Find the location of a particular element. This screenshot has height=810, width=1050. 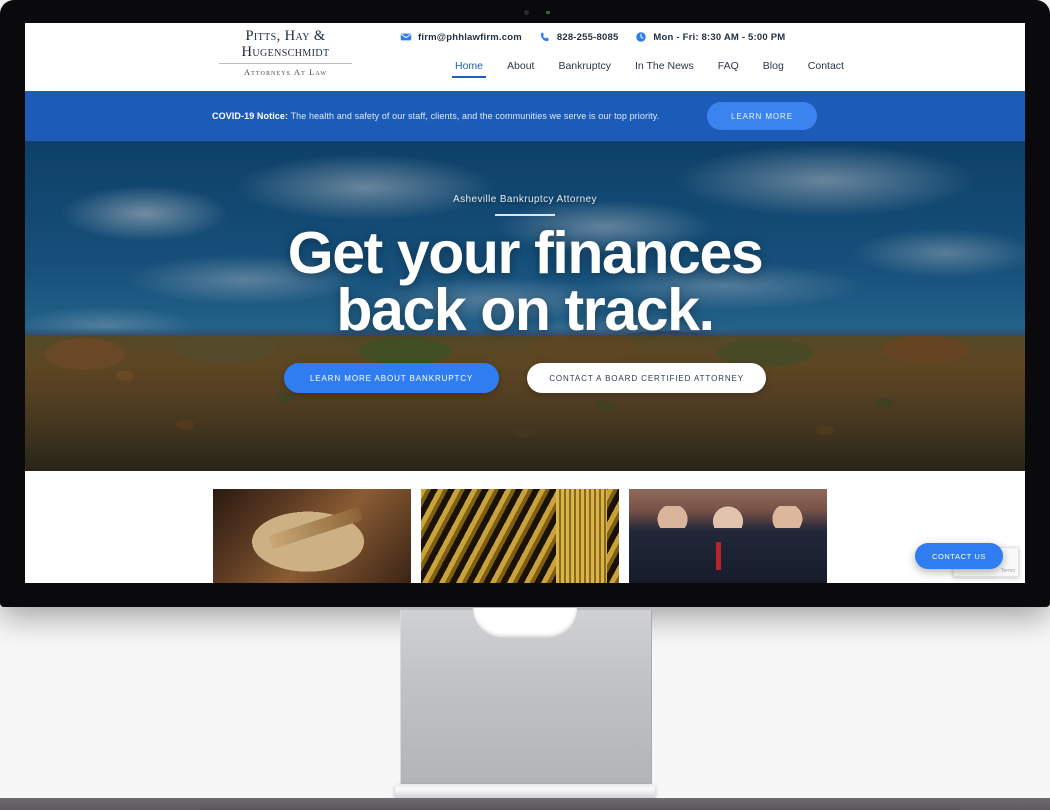

hours-item: Mon - Fri: 8:30 AM - 5:00 PM is located at coordinates (710, 37).